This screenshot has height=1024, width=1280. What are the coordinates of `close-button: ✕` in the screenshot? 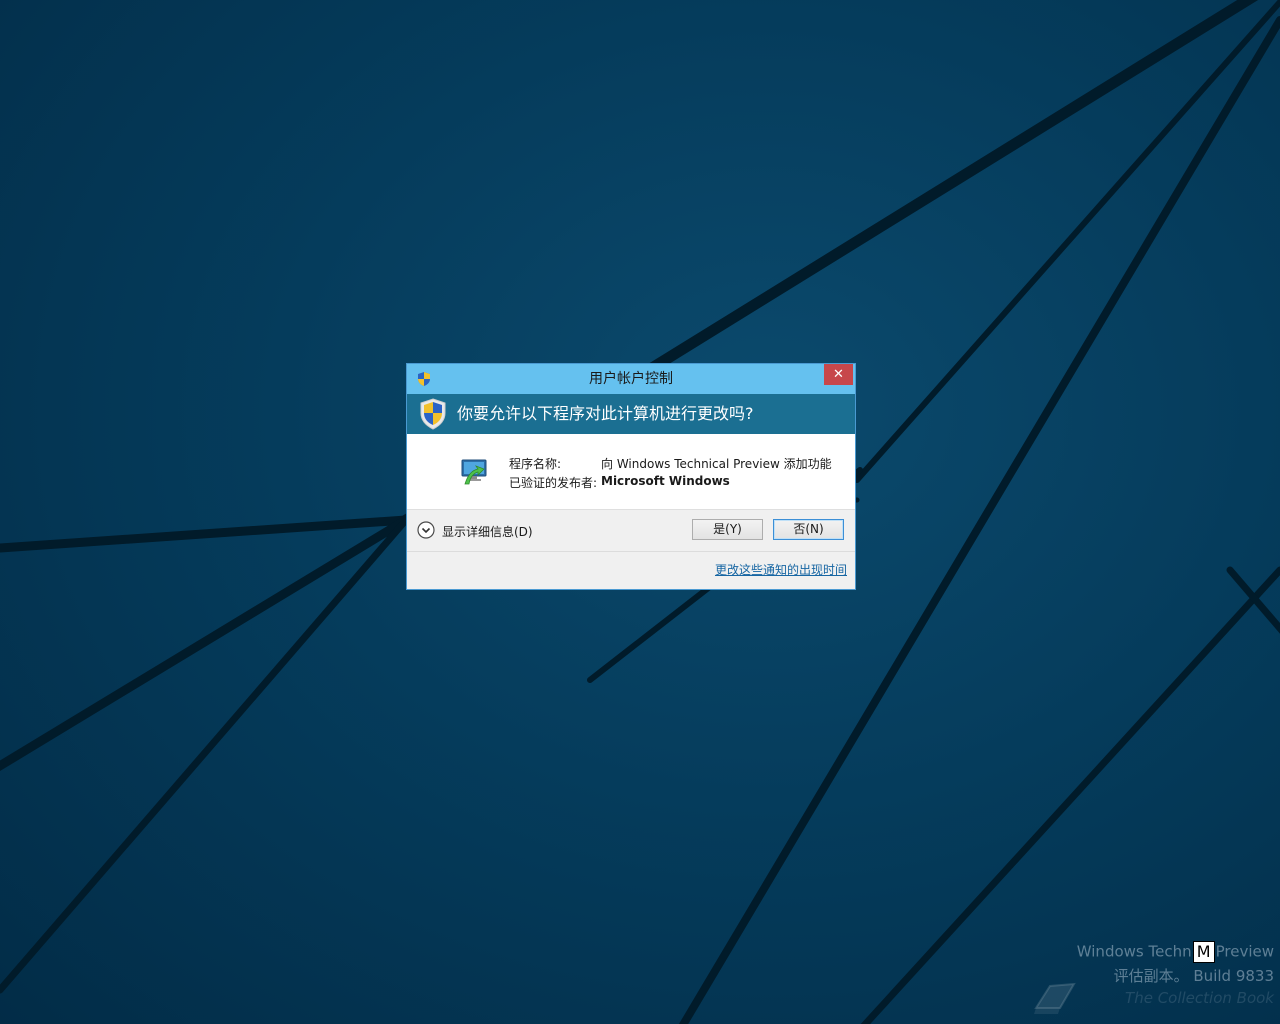 It's located at (838, 374).